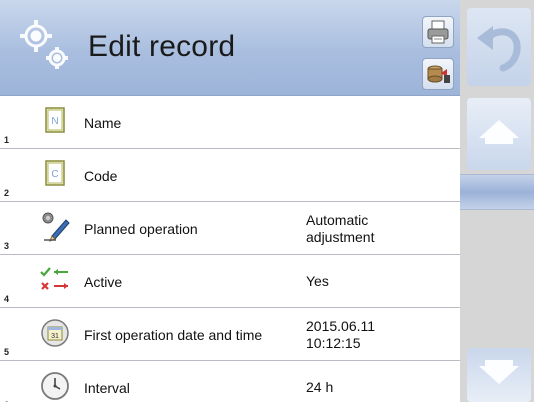 The image size is (534, 402). I want to click on export-database-button, so click(438, 74).